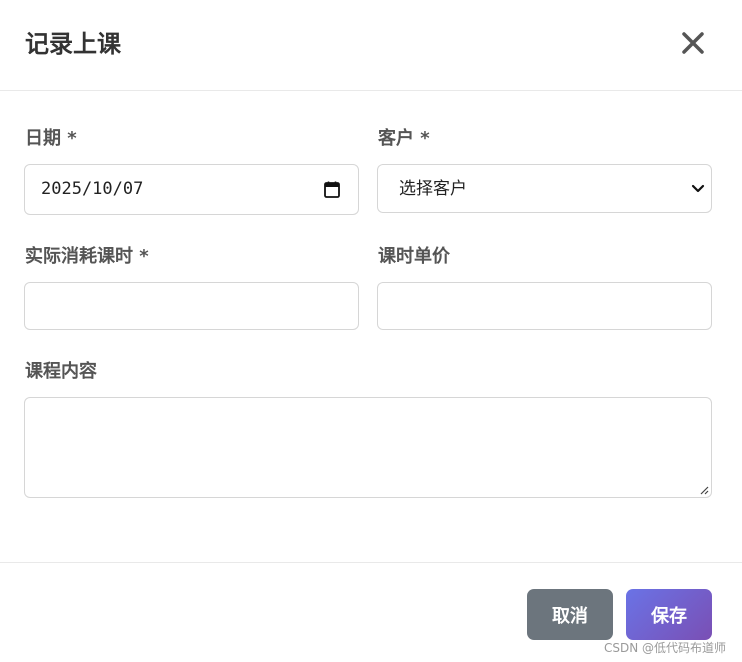 The image size is (742, 662). I want to click on chevron-down-icon, so click(698, 188).